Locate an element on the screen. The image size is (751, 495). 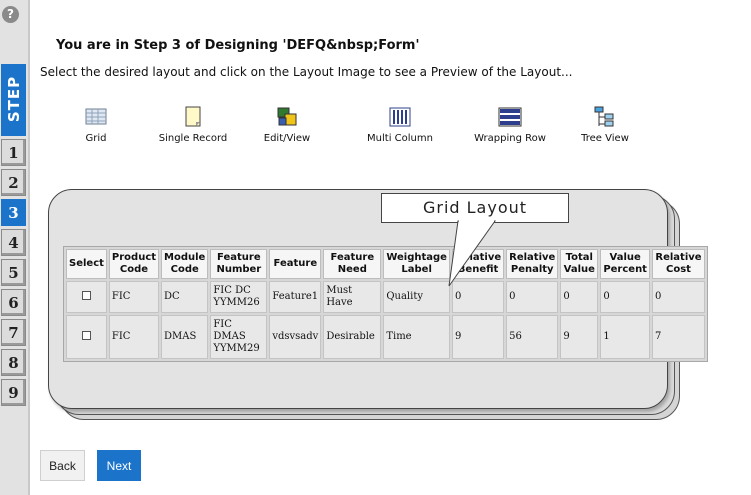
column-header: Select is located at coordinates (86, 264).